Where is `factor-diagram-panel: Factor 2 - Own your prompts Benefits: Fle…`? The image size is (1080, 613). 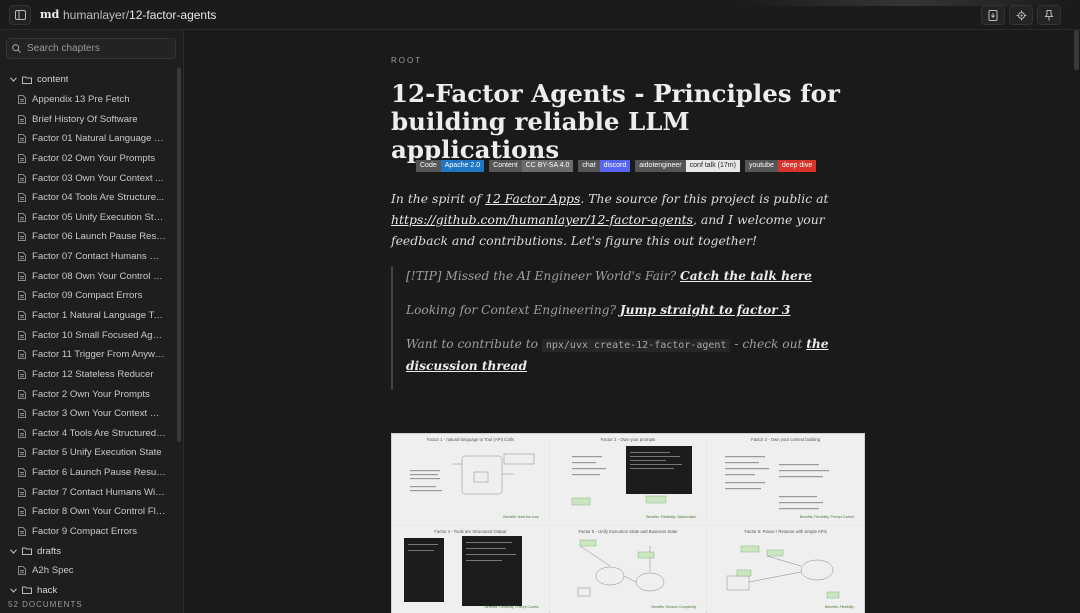
factor-diagram-panel: Factor 2 - Own your prompts Benefits: Fle… is located at coordinates (628, 479).